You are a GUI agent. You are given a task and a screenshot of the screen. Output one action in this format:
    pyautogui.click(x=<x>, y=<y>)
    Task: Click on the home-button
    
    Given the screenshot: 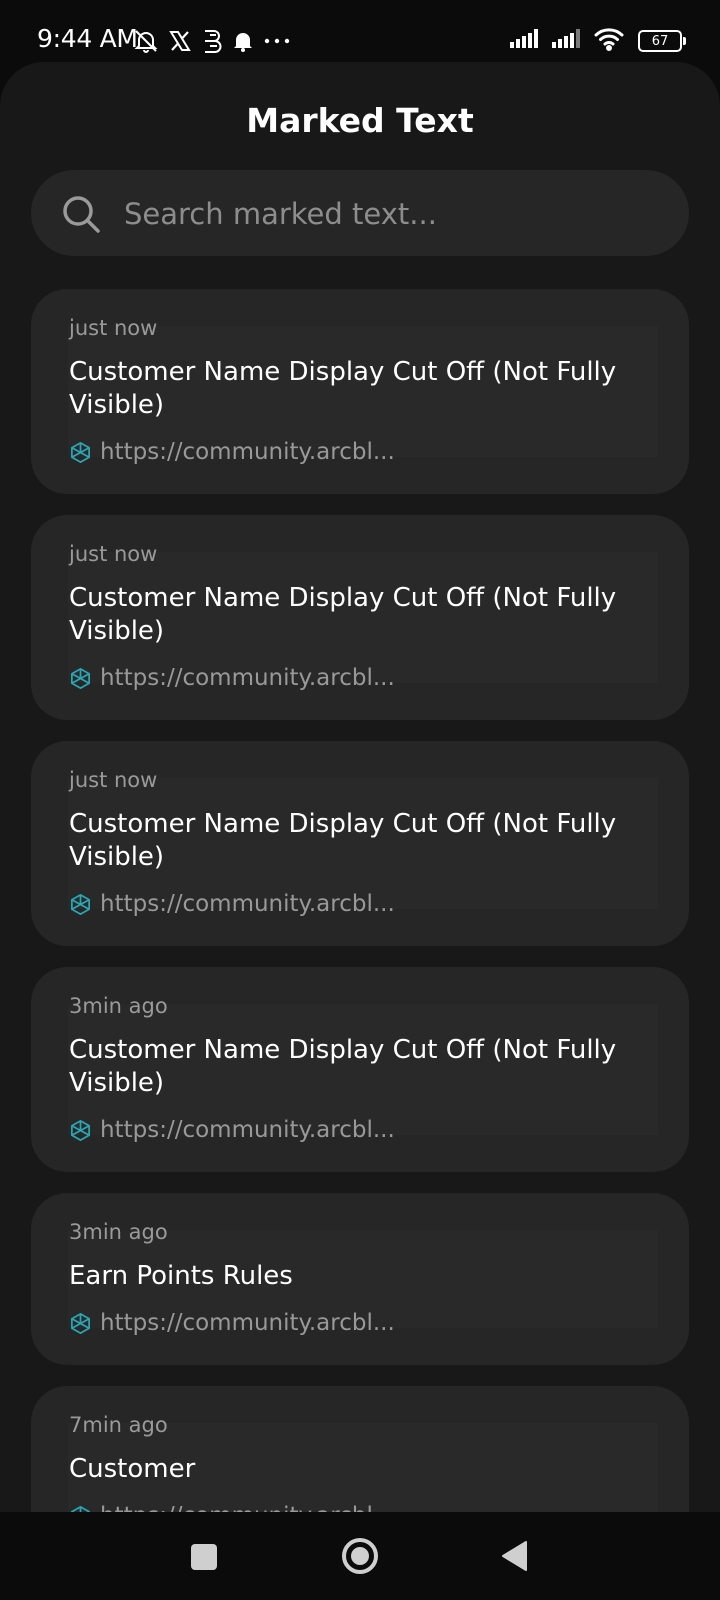 What is the action you would take?
    pyautogui.click(x=360, y=1556)
    